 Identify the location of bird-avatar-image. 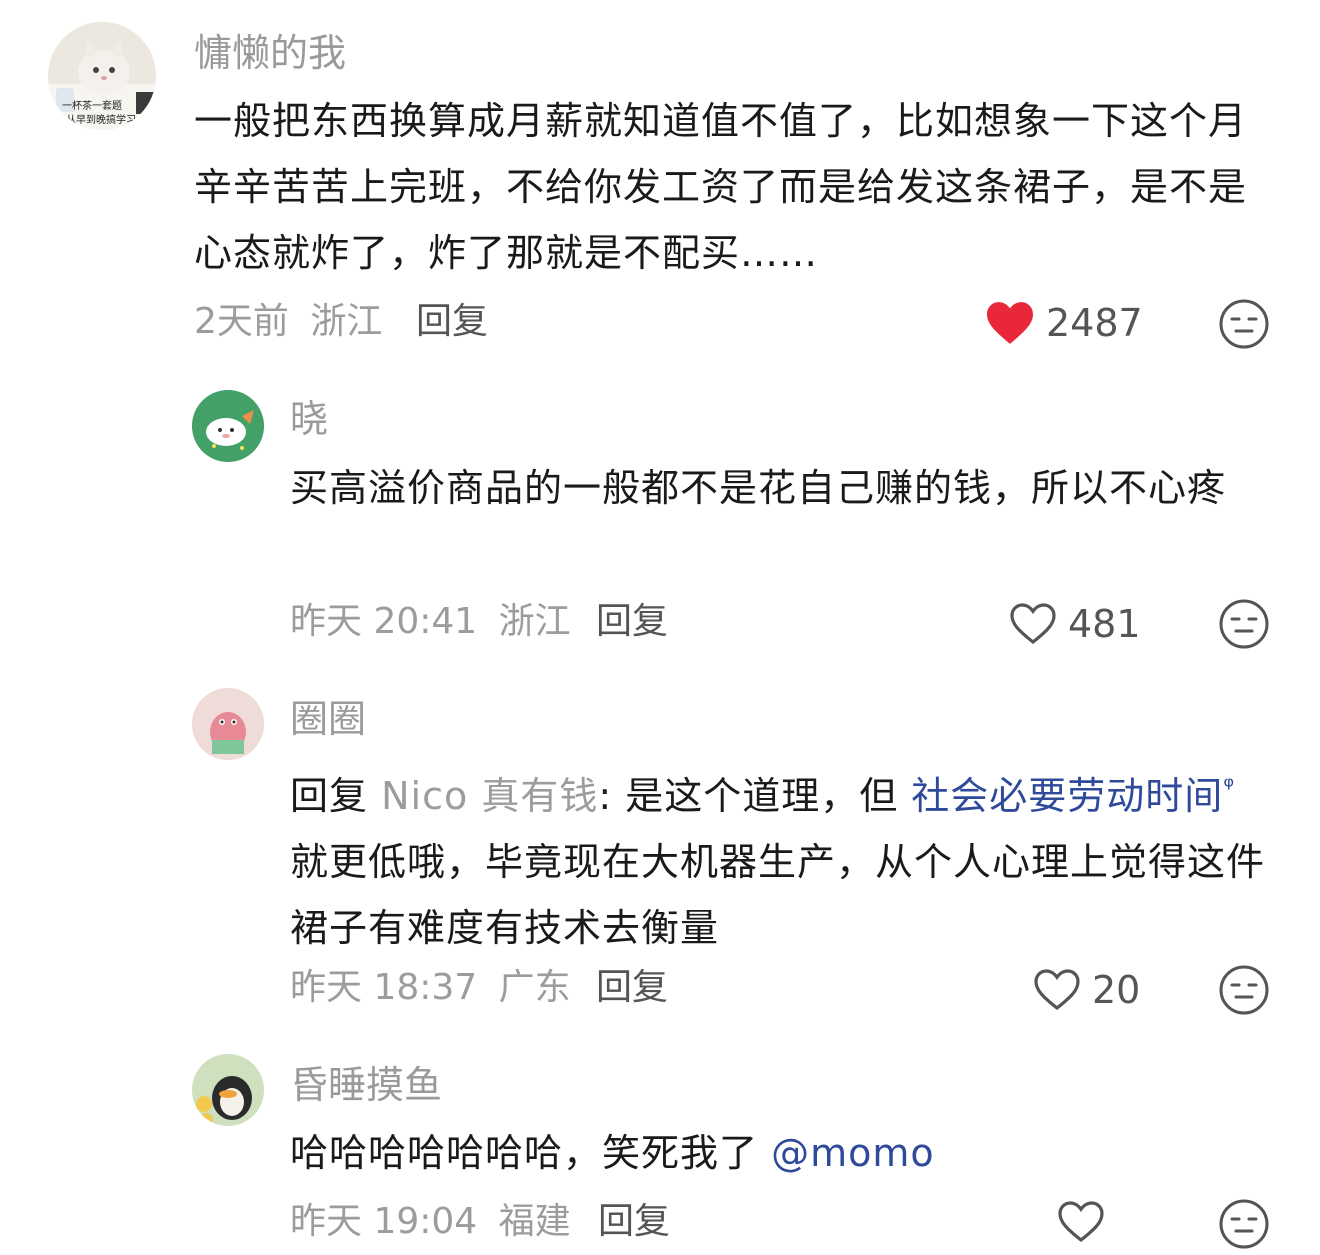
(228, 1090).